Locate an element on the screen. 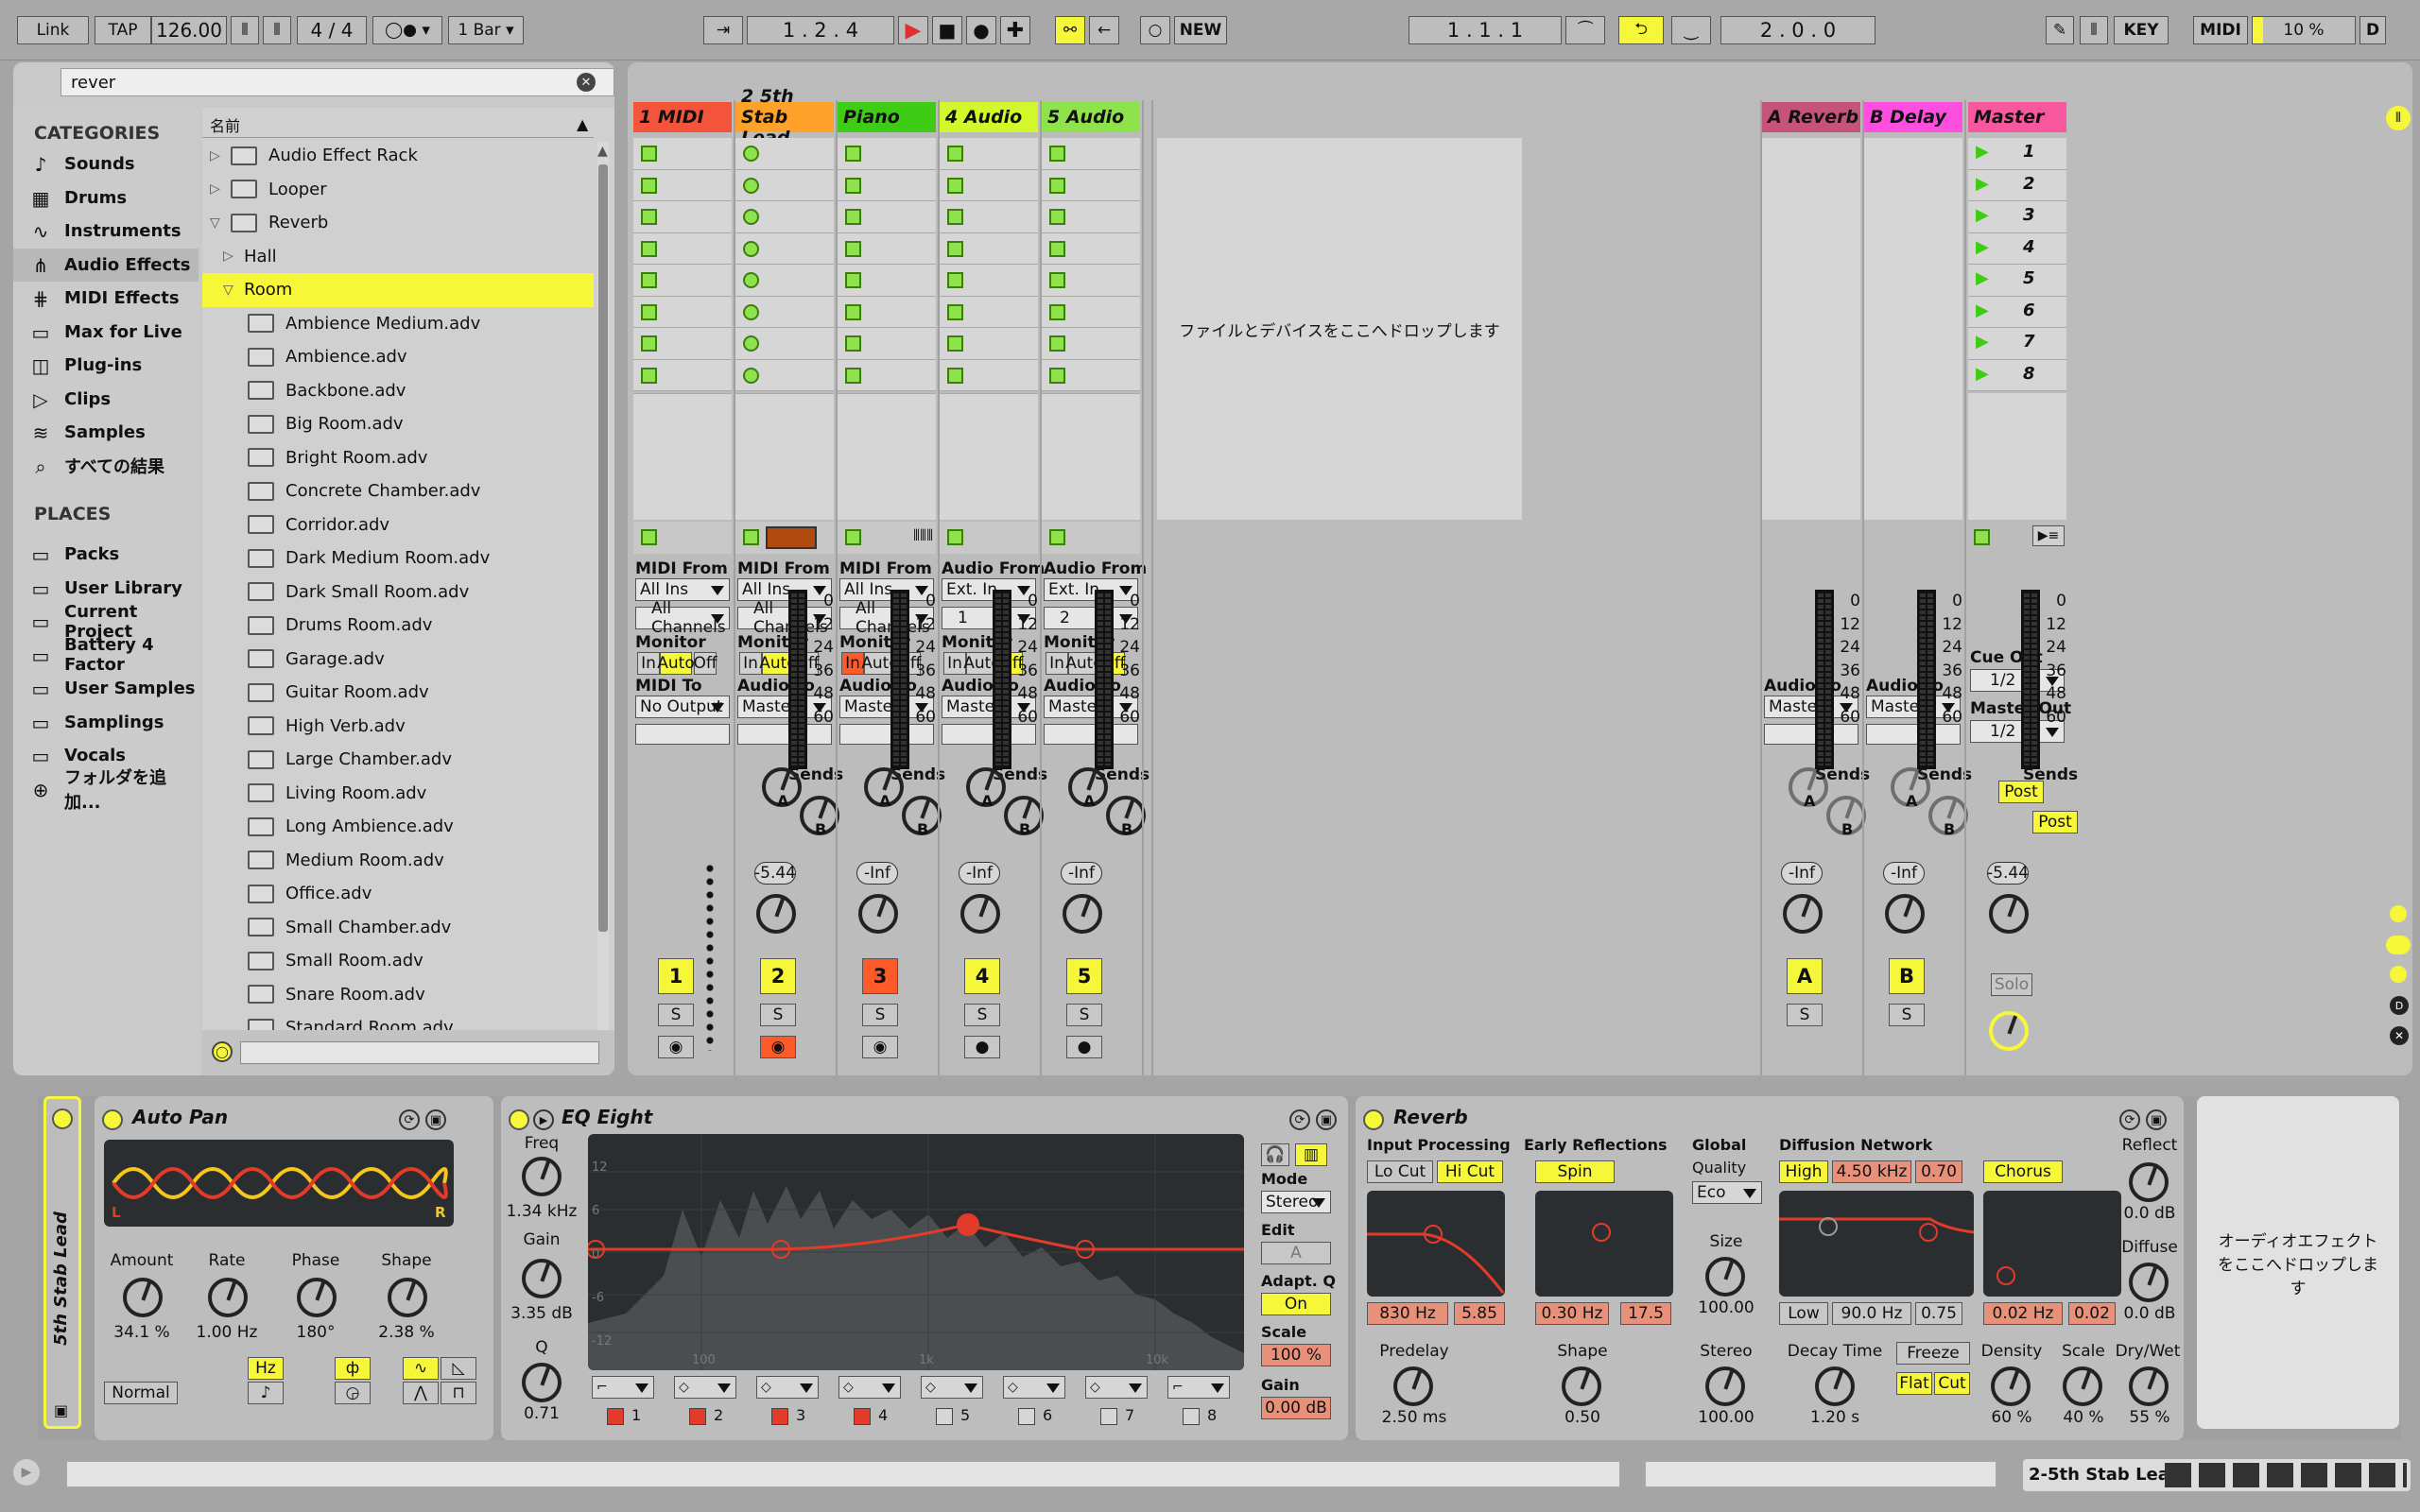 Image resolution: width=2420 pixels, height=1512 pixels. reverb-power-icon is located at coordinates (1373, 1119).